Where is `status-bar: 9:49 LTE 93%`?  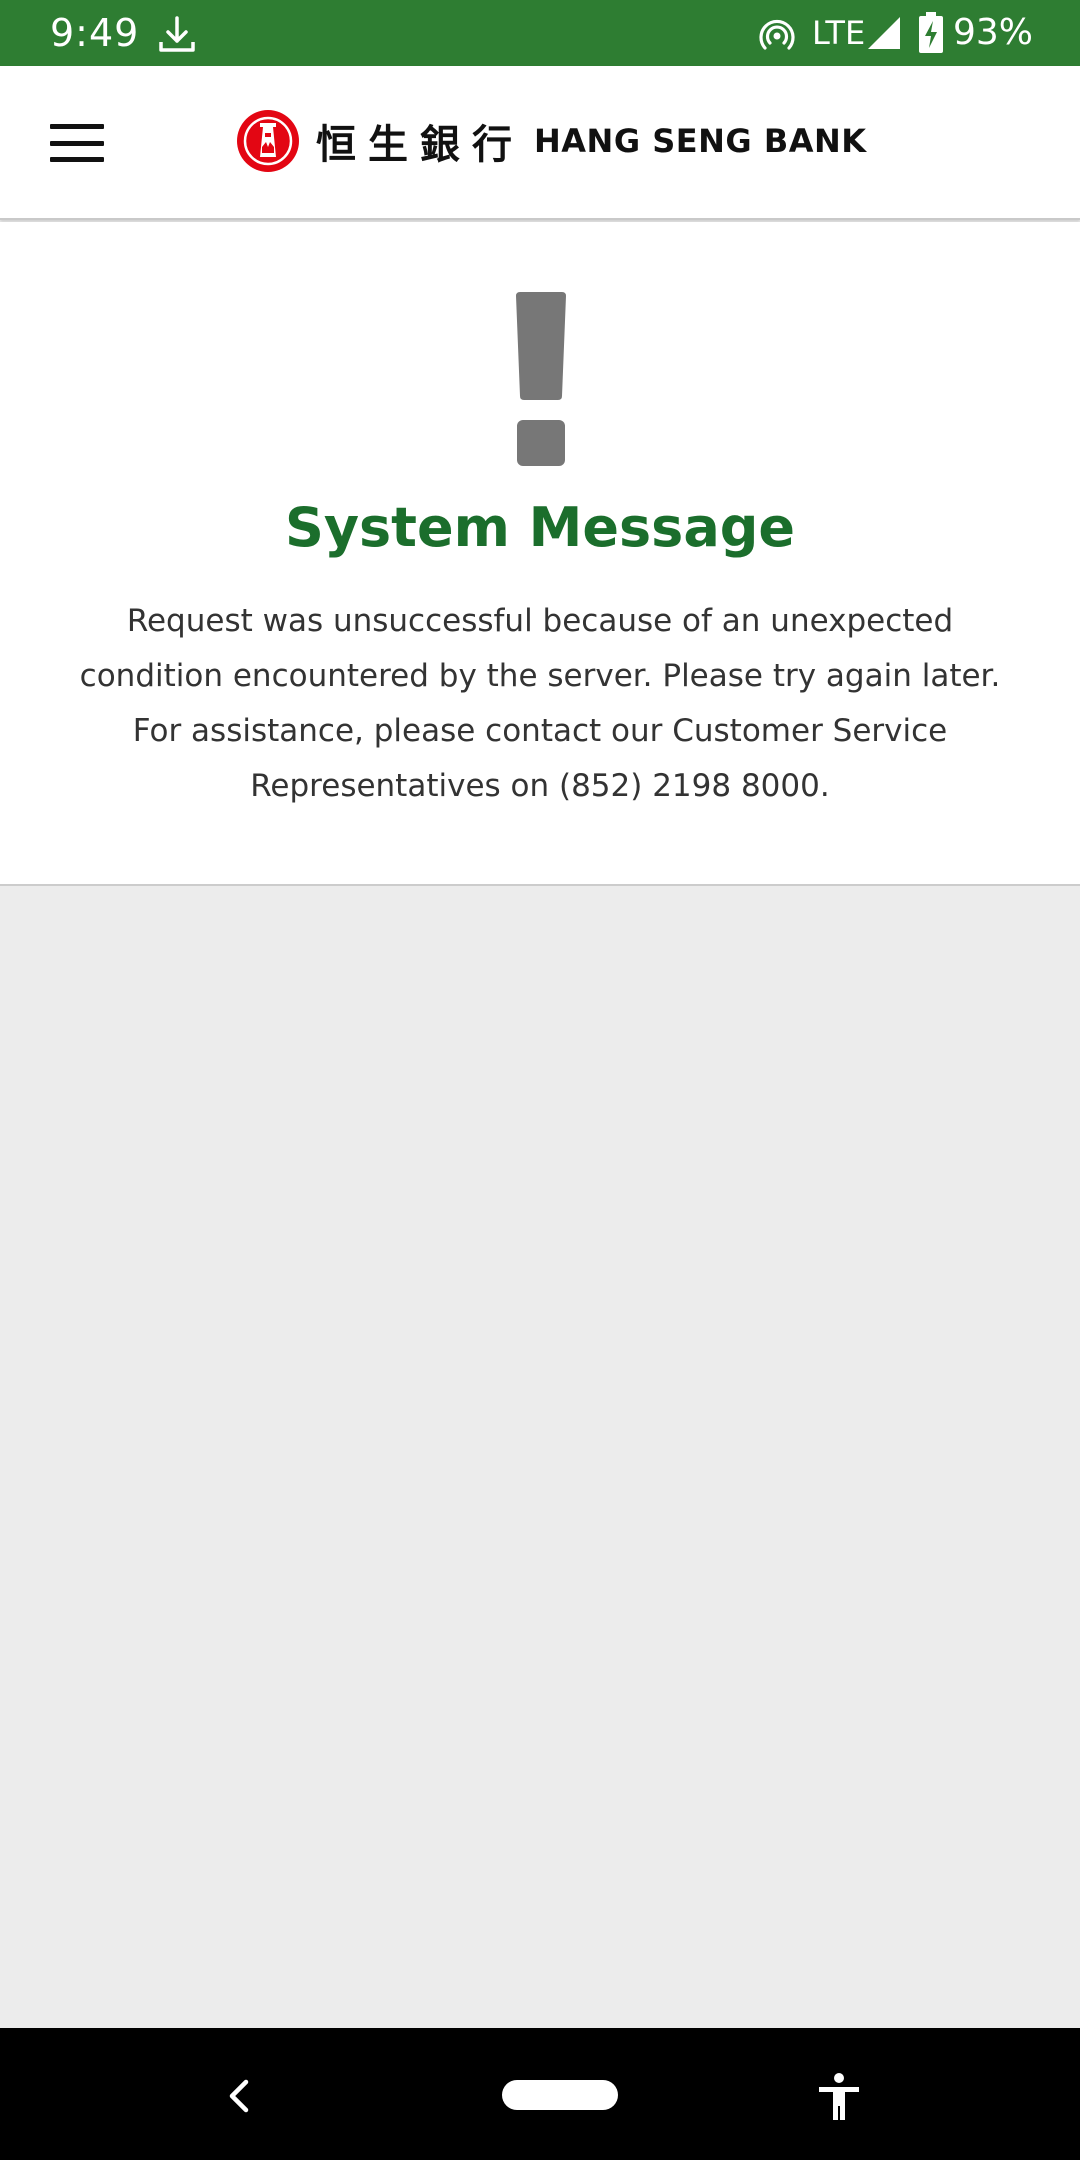
status-bar: 9:49 LTE 93% is located at coordinates (540, 33).